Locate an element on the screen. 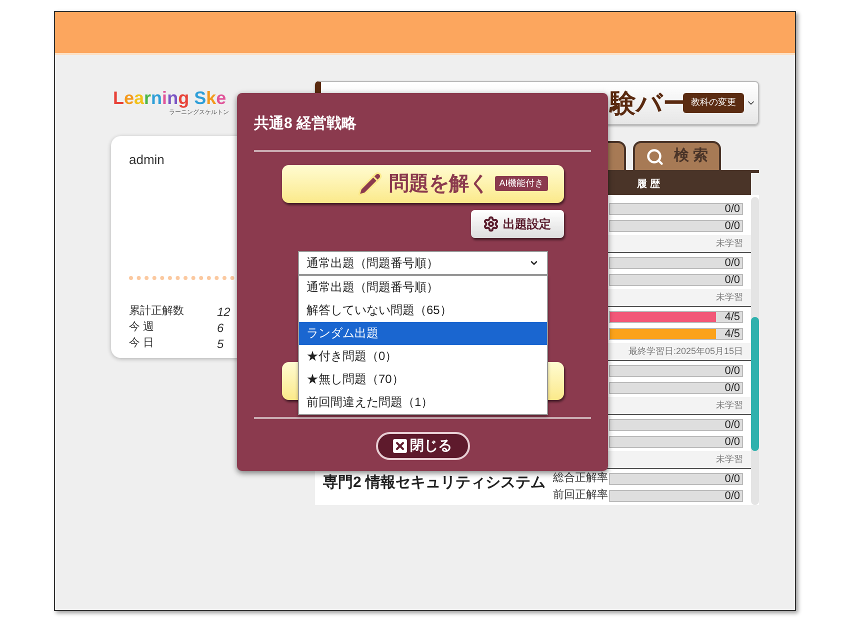  subject-title: 専門2 情報セキュリティシステム is located at coordinates (434, 482).